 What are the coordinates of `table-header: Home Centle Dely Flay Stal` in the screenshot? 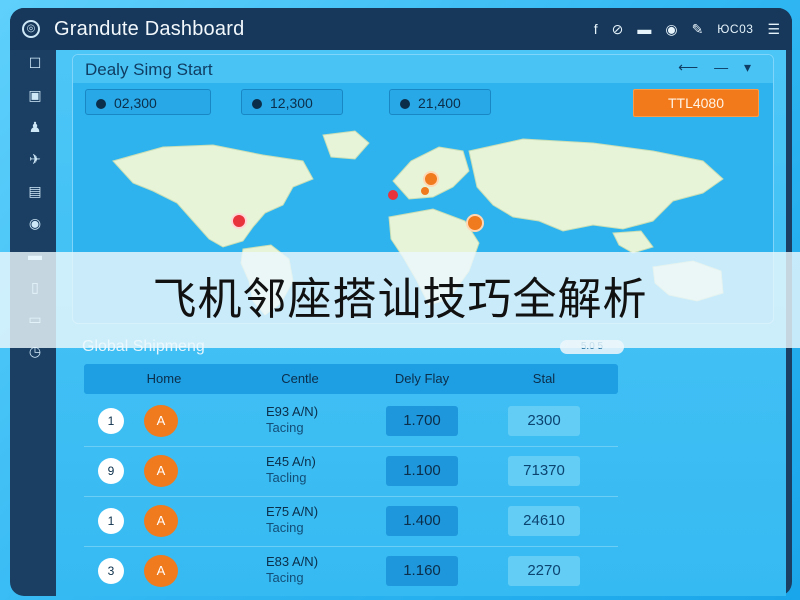 It's located at (351, 379).